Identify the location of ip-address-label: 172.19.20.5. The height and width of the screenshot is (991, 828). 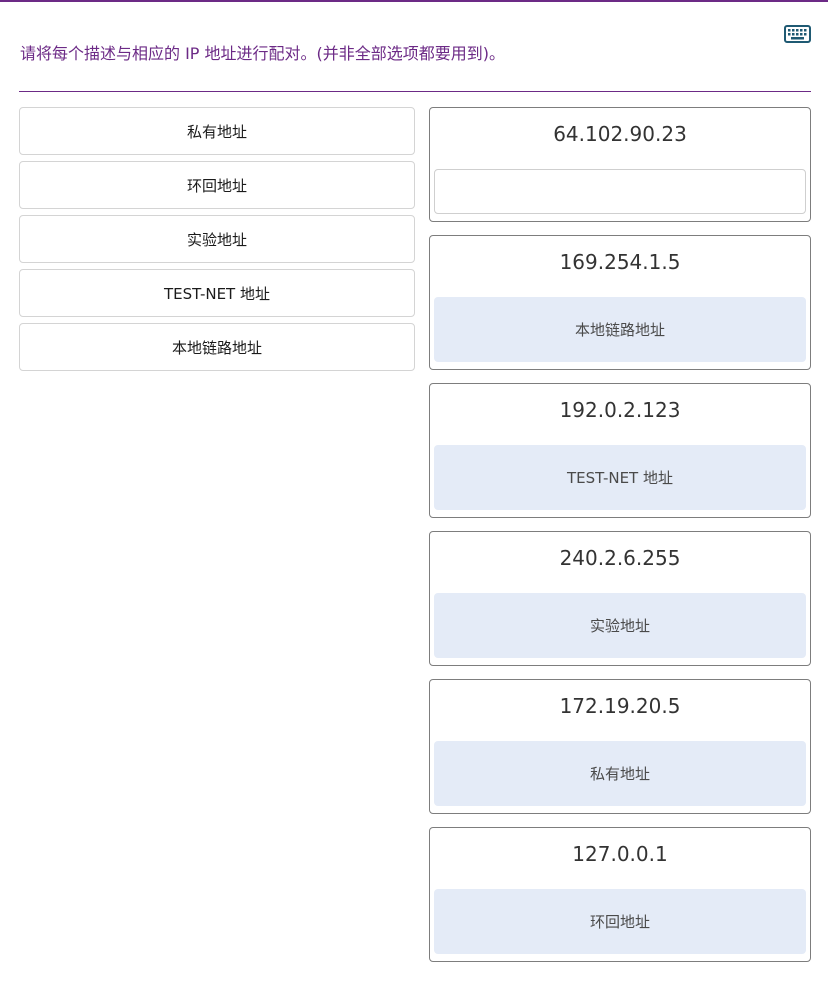
(620, 706).